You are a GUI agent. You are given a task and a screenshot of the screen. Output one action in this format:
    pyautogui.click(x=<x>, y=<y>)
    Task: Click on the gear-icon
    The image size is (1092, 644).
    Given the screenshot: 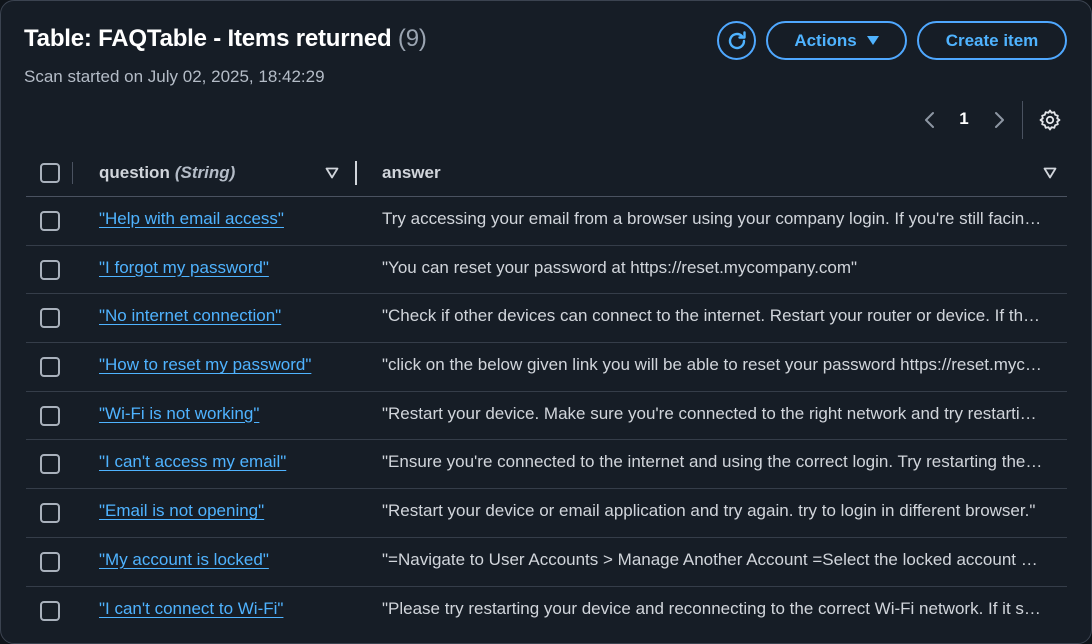 What is the action you would take?
    pyautogui.click(x=1050, y=120)
    